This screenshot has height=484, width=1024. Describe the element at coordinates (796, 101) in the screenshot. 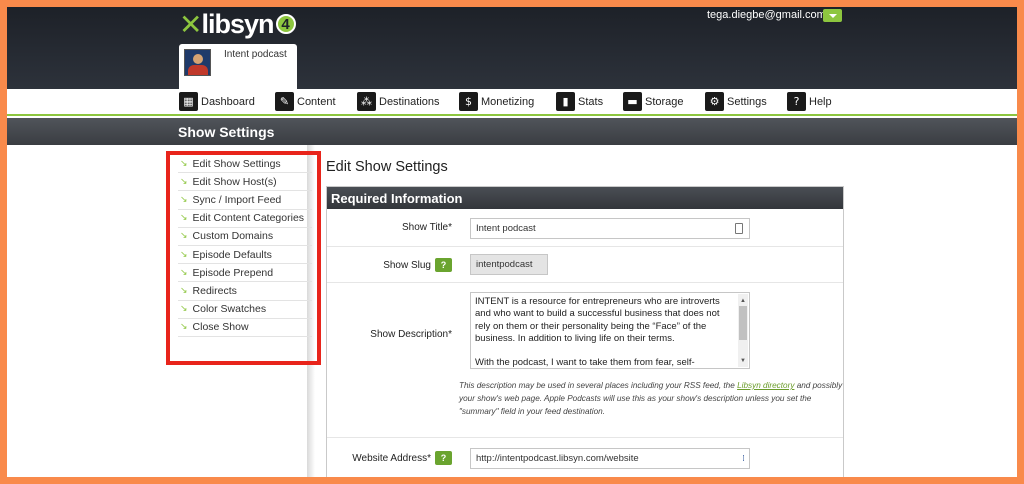

I see `question-icon: ?` at that location.